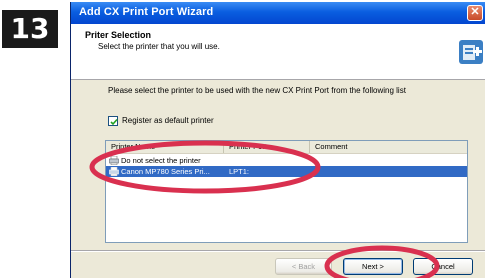 The image size is (485, 278). I want to click on wizard-printer-icon, so click(471, 52).